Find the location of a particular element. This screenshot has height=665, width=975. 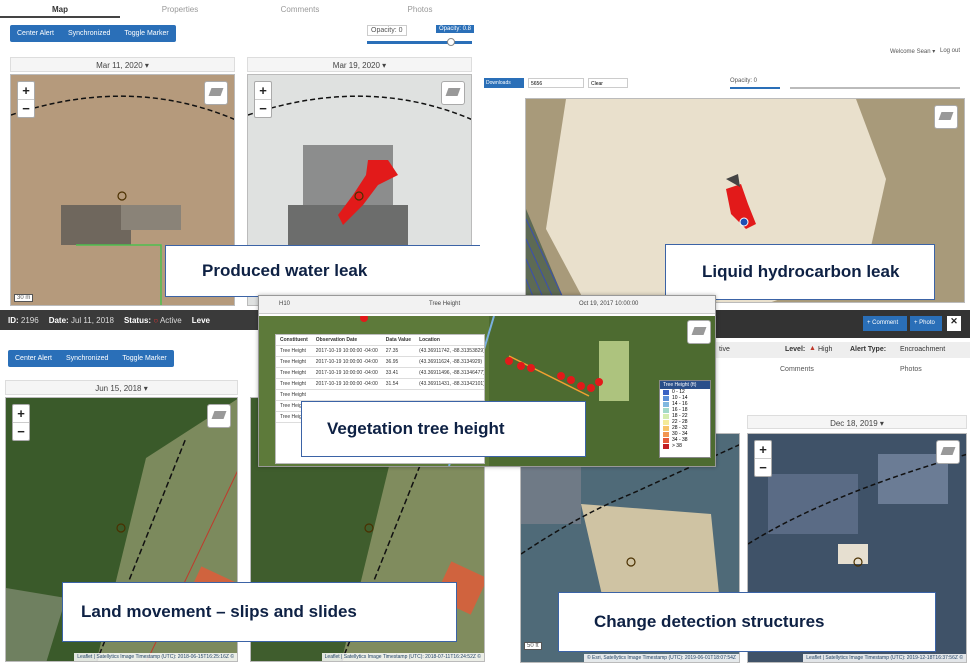

tab-map: Map is located at coordinates (60, 9).